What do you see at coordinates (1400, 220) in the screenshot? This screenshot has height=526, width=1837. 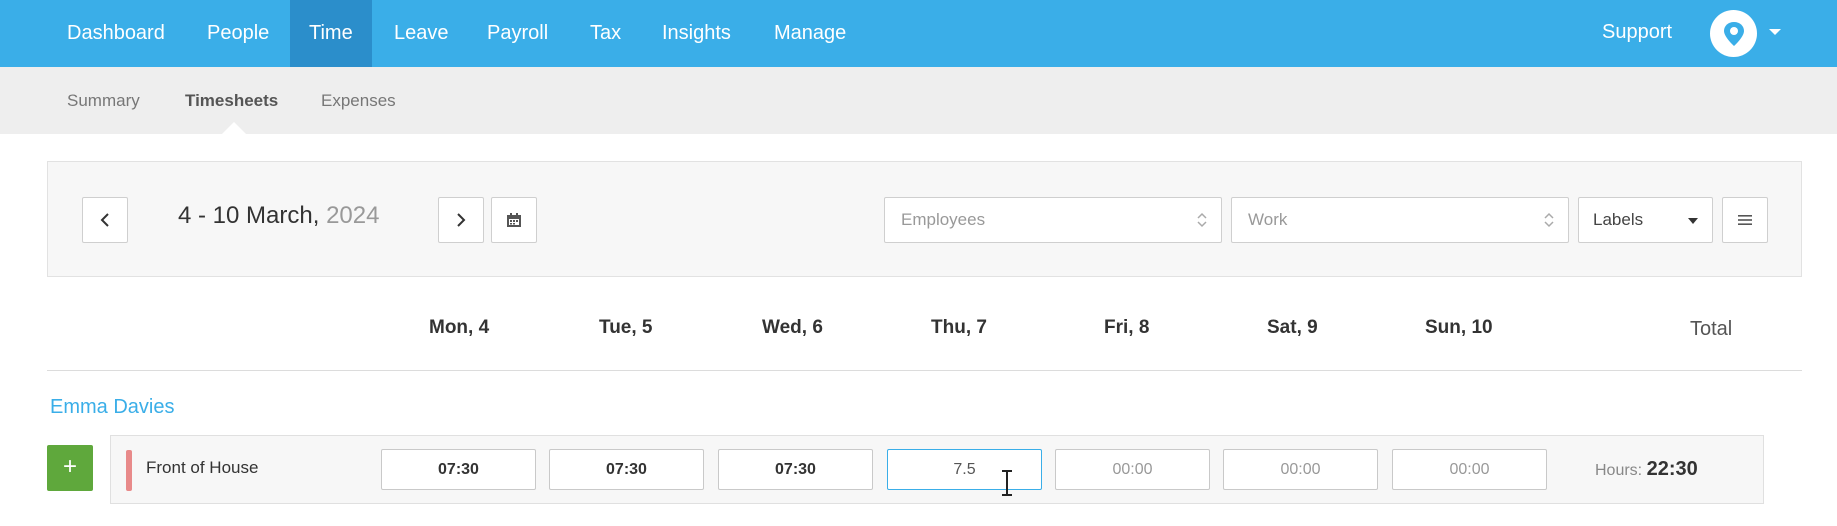 I see `work-select: Work` at bounding box center [1400, 220].